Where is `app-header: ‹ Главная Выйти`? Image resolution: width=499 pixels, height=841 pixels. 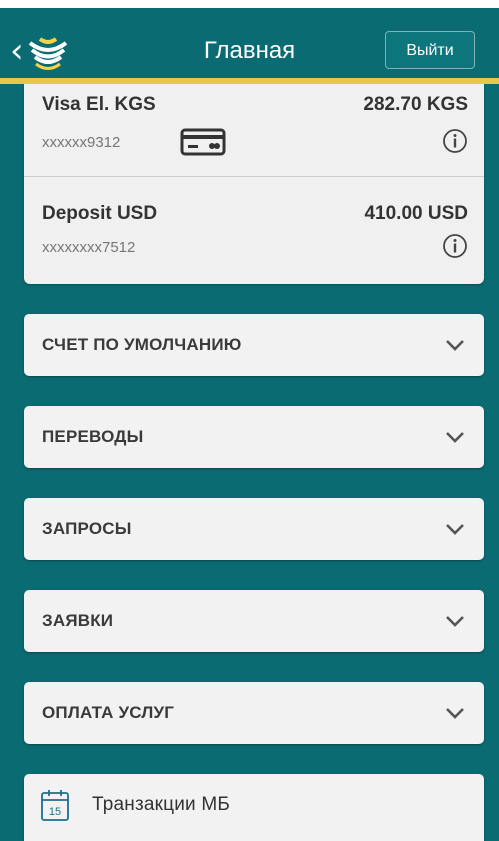
app-header: ‹ Главная Выйти is located at coordinates (249, 43).